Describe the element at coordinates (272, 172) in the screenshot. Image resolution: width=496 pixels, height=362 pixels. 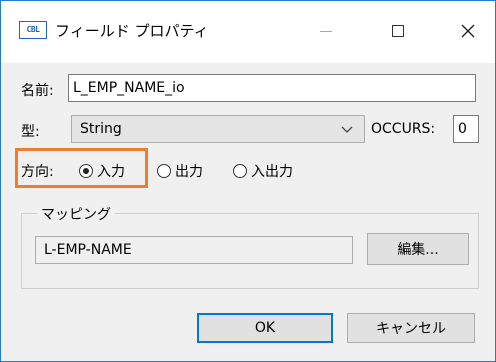
I see `radio-input-output-label: 入出力` at that location.